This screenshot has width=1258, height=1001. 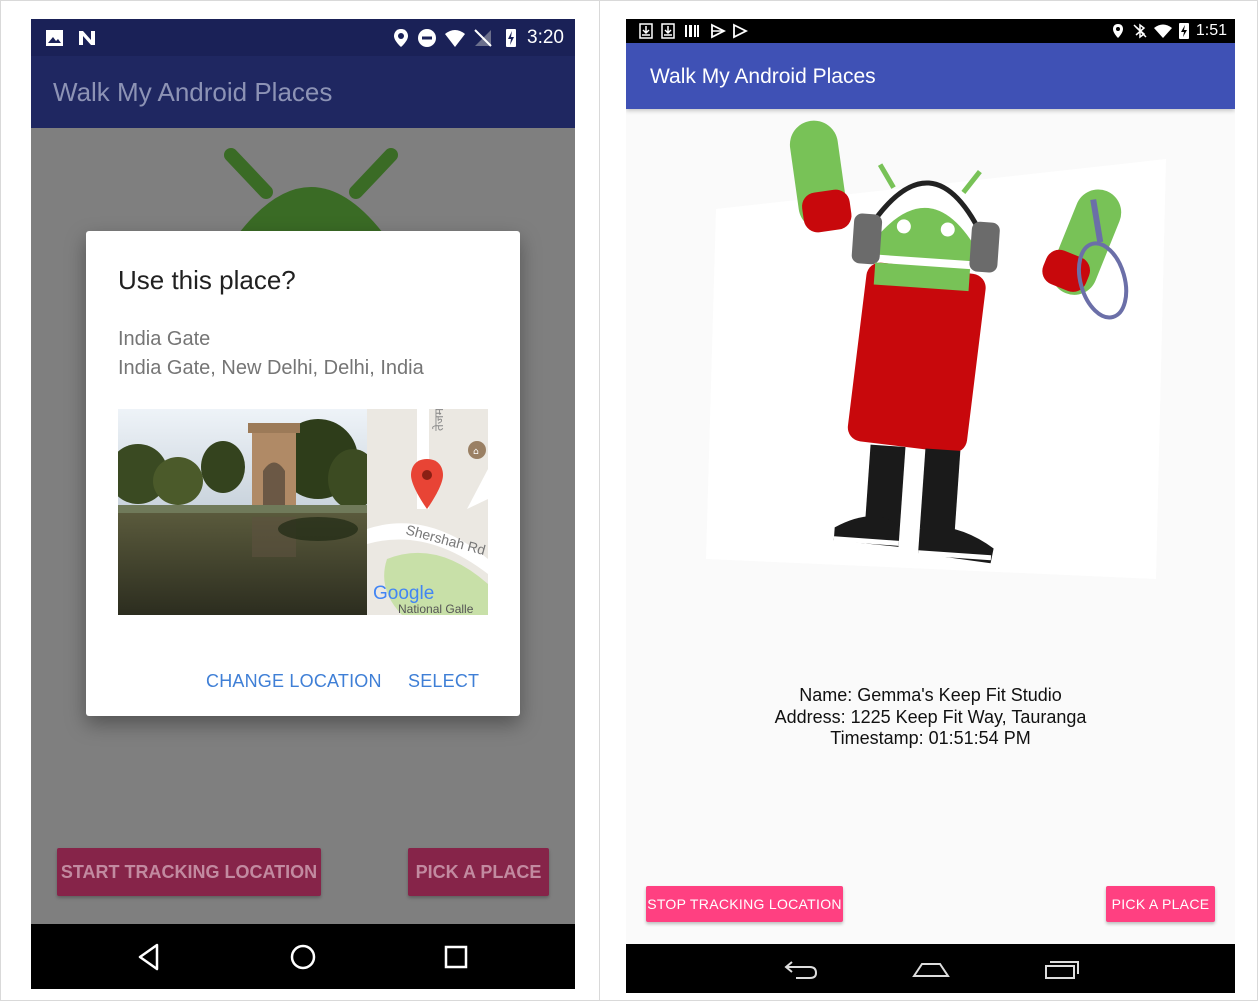 I want to click on status-time: 1:51, so click(x=1211, y=30).